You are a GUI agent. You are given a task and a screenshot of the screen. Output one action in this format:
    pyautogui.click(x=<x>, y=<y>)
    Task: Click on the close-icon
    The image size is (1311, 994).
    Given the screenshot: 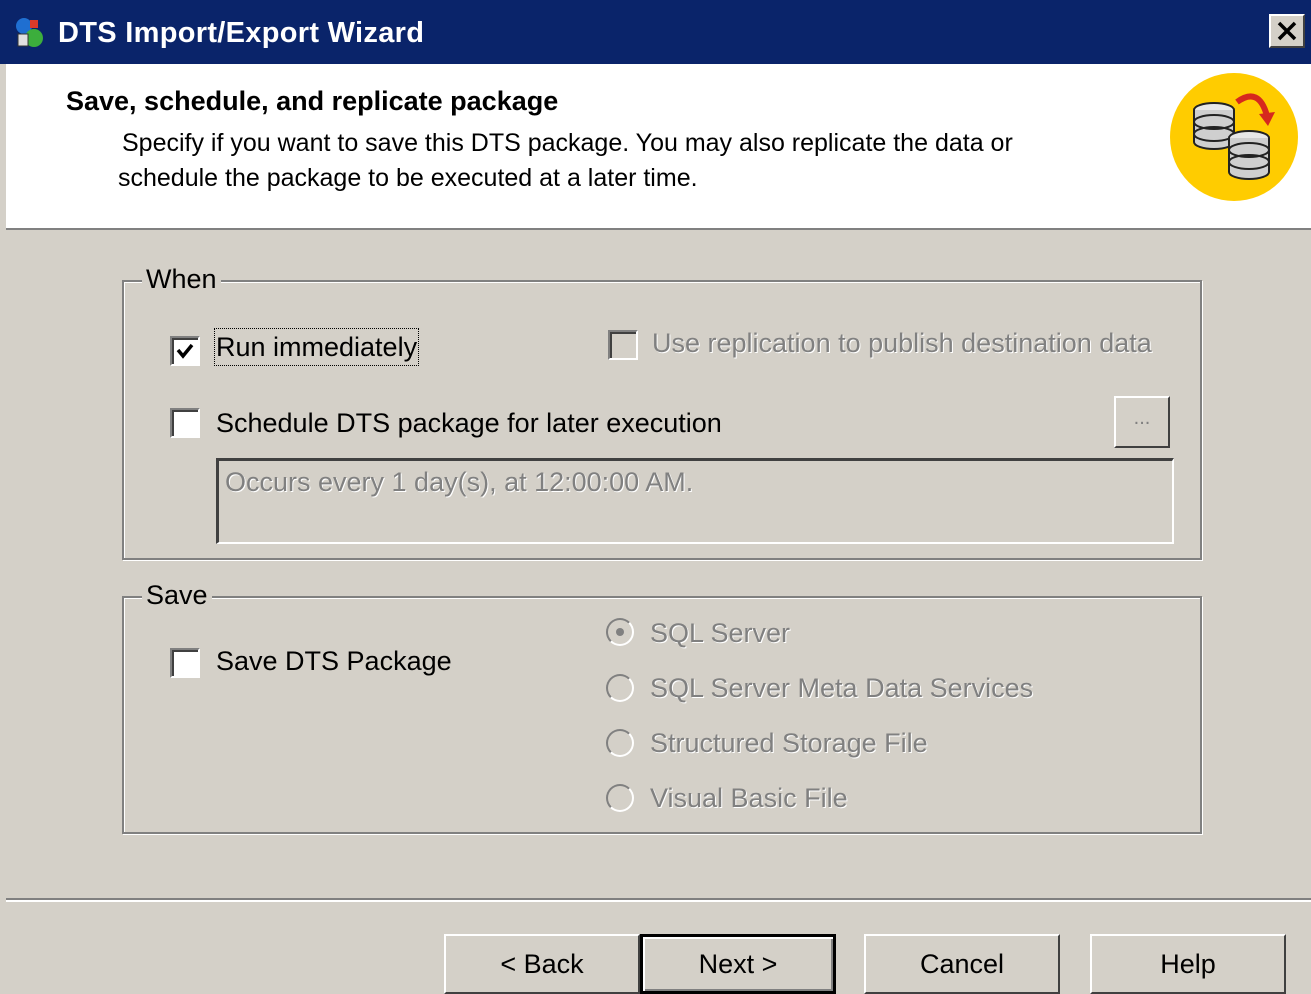 What is the action you would take?
    pyautogui.click(x=1287, y=31)
    